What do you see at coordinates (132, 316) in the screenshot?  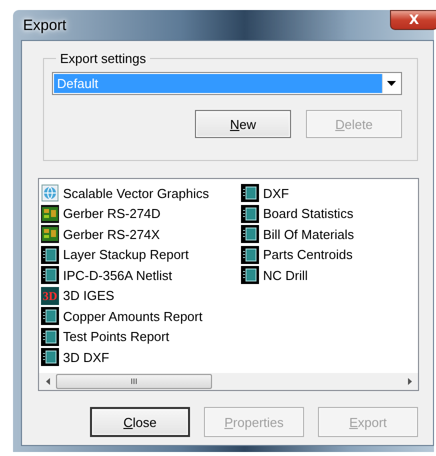 I see `format-item: Copper Amounts Report` at bounding box center [132, 316].